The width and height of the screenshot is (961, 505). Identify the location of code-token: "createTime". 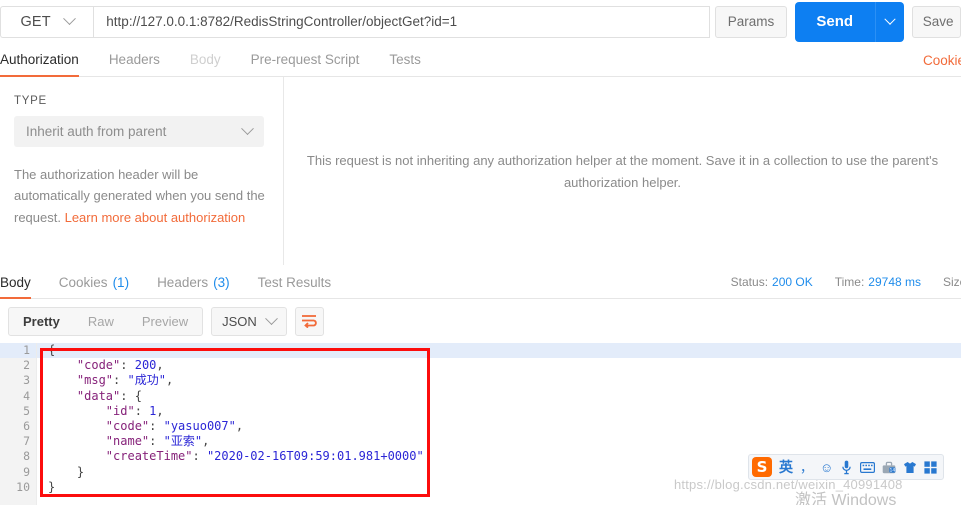
(149, 456).